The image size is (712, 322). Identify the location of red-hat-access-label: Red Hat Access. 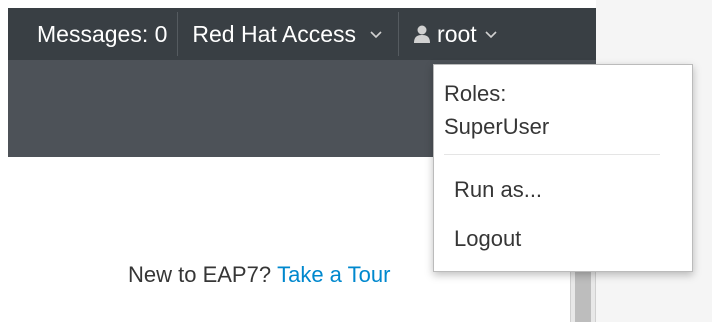
(274, 33).